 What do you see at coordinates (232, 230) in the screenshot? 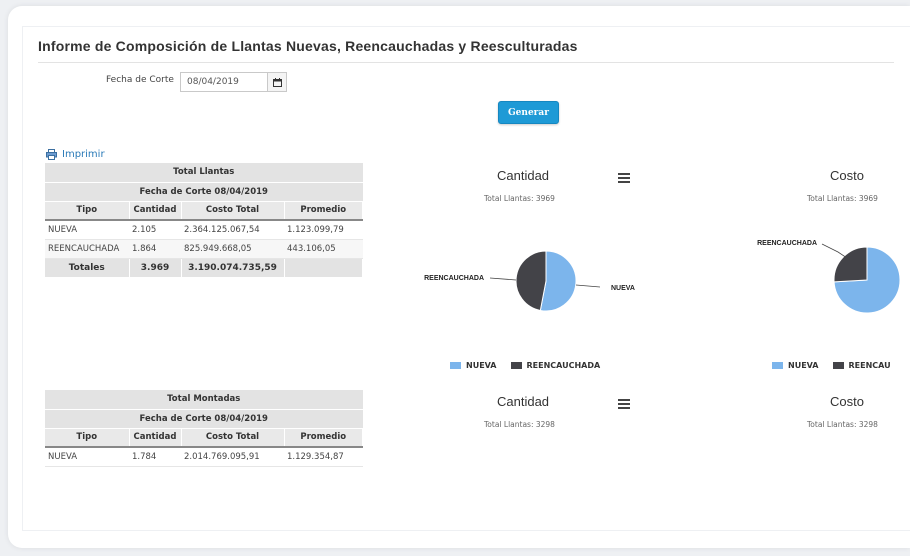
I see `cell-costo-total: 2.364.125.067,54` at bounding box center [232, 230].